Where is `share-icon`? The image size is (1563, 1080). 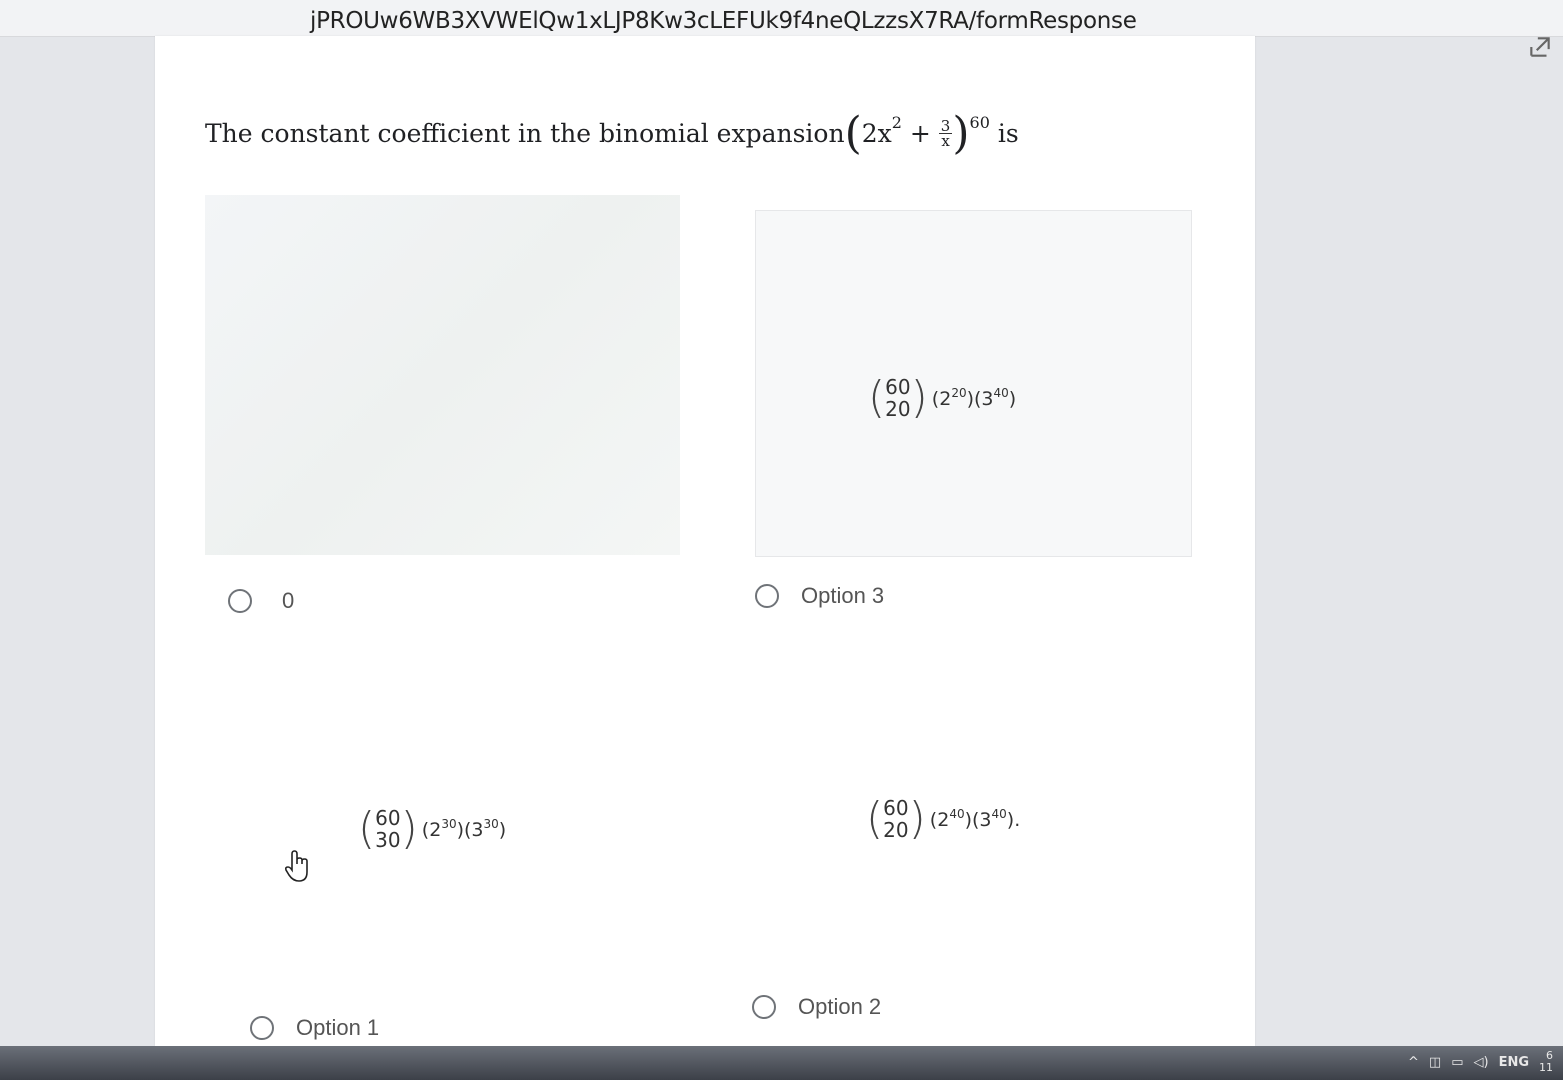
share-icon is located at coordinates (1540, 47).